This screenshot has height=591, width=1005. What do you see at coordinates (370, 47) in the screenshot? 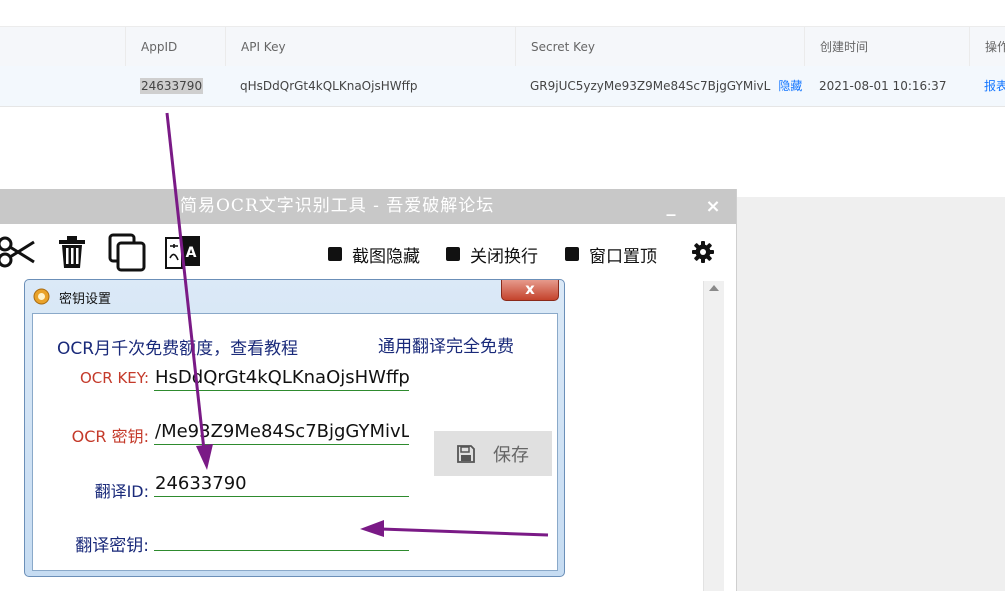
I see `table-header-api-key: API Key` at bounding box center [370, 47].